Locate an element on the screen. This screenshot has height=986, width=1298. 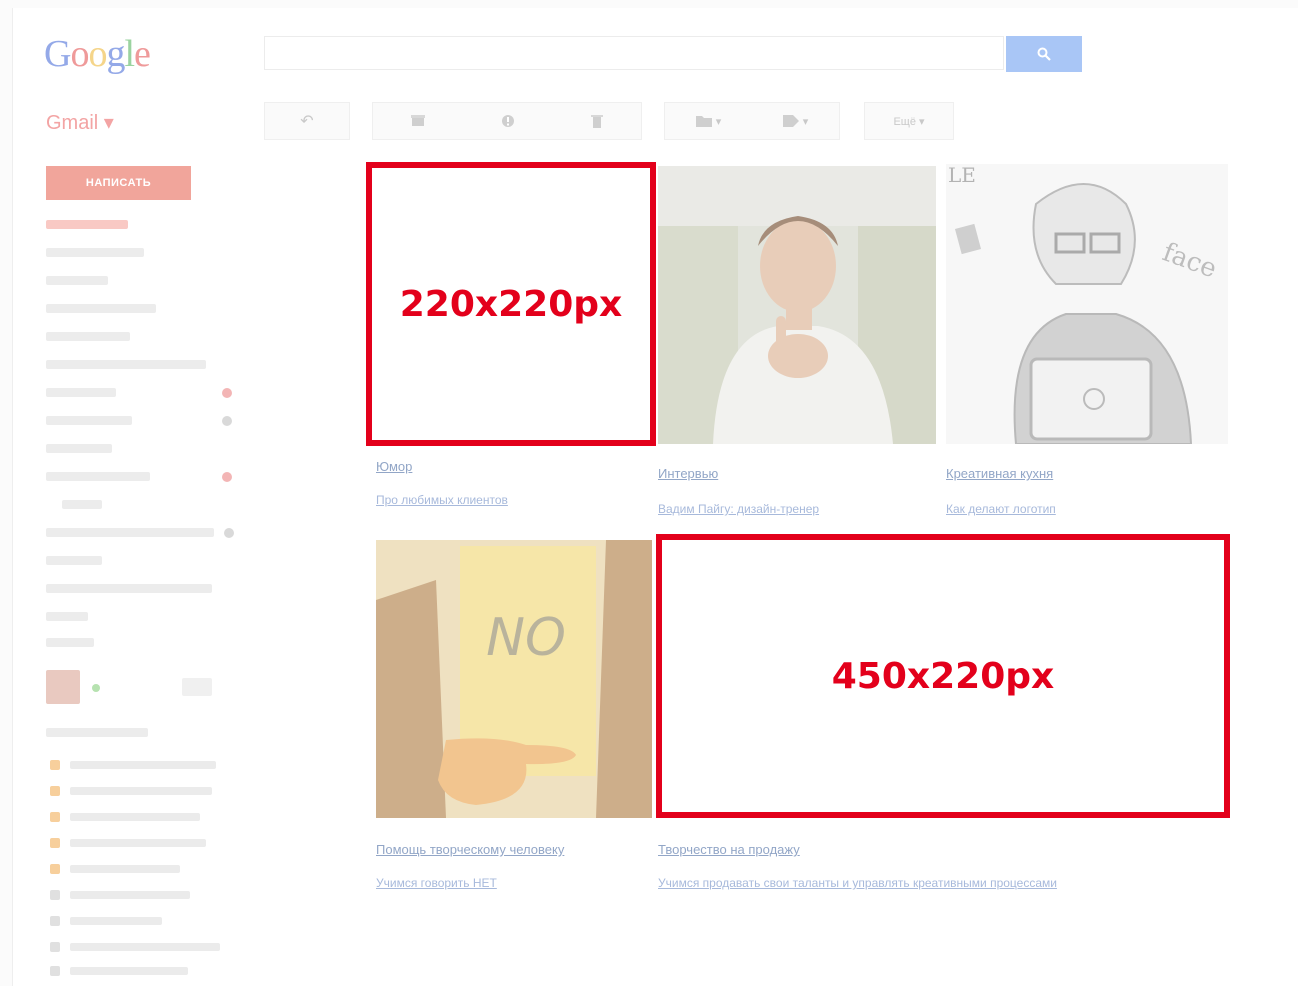
interview-image is located at coordinates (797, 305).